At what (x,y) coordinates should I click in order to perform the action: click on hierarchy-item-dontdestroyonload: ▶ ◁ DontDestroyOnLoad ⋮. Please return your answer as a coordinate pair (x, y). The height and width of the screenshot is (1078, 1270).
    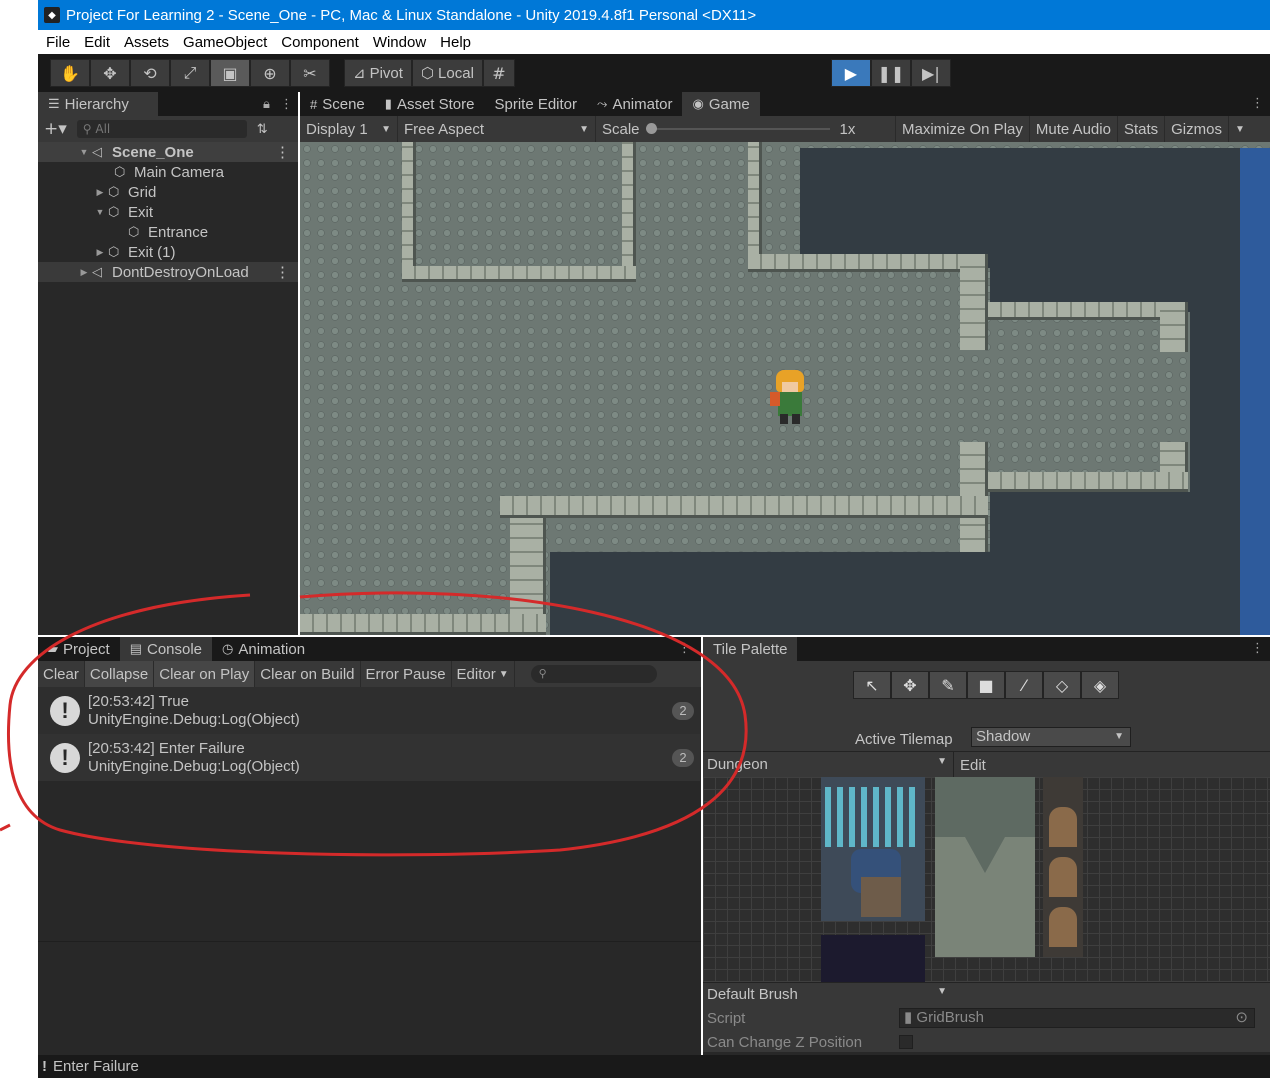
    Looking at the image, I should click on (168, 272).